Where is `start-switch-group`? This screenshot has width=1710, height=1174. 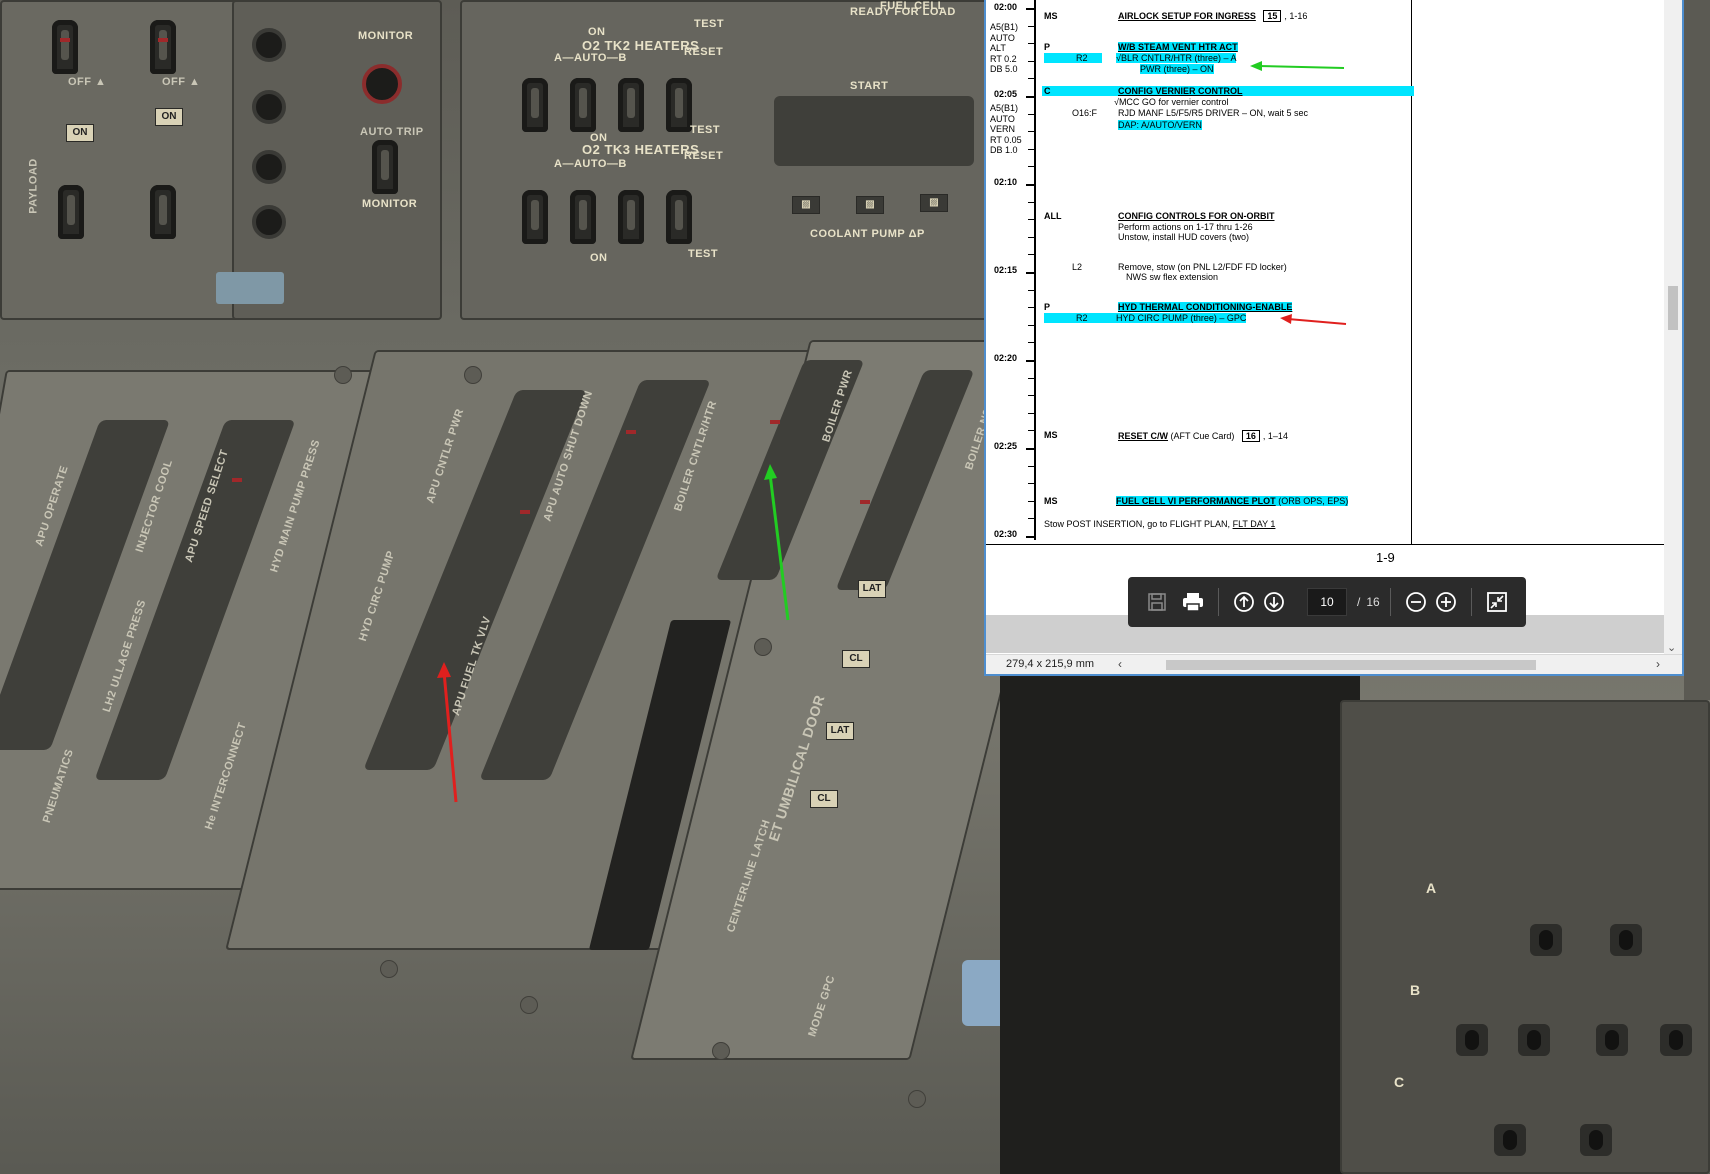
start-switch-group is located at coordinates (874, 131).